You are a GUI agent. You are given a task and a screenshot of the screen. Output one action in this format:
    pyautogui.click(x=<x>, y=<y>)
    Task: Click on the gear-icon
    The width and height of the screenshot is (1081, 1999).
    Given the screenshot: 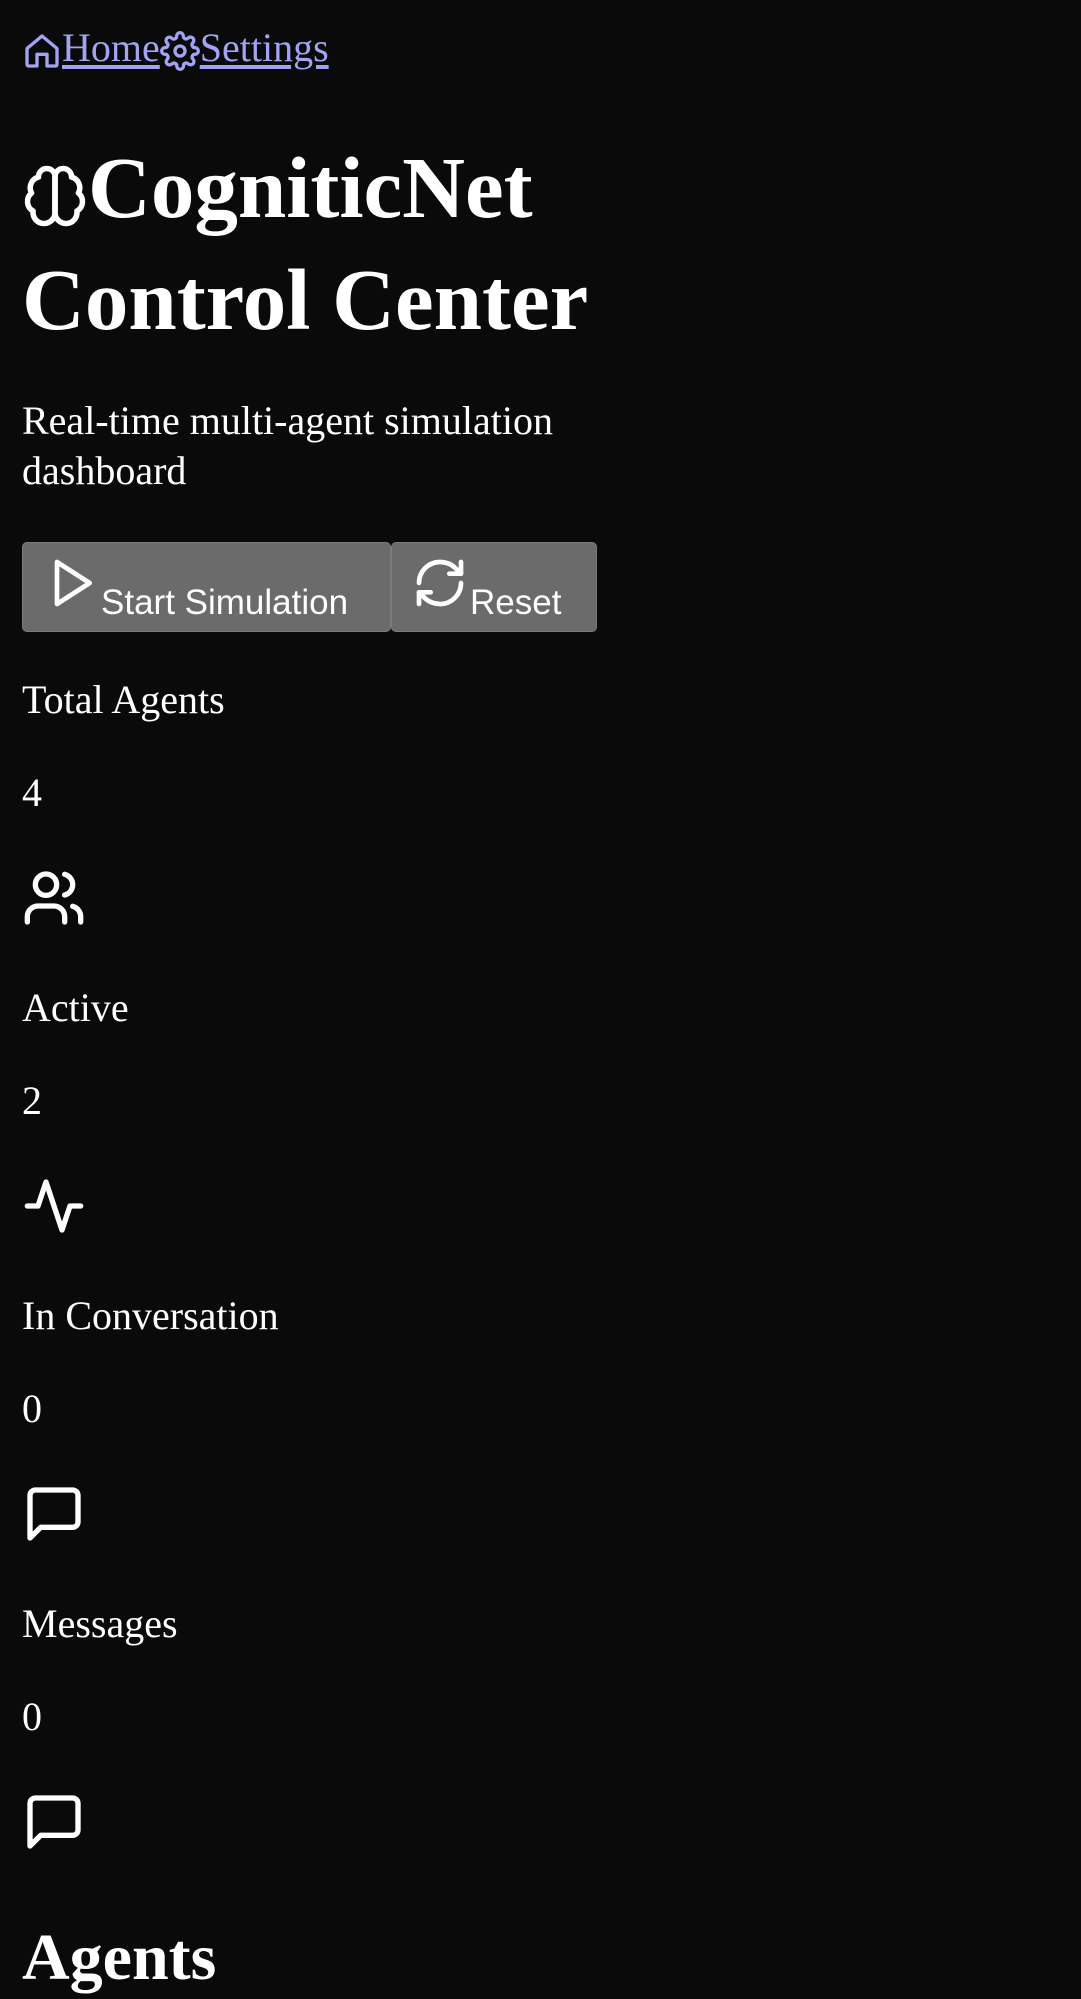 What is the action you would take?
    pyautogui.click(x=179, y=50)
    